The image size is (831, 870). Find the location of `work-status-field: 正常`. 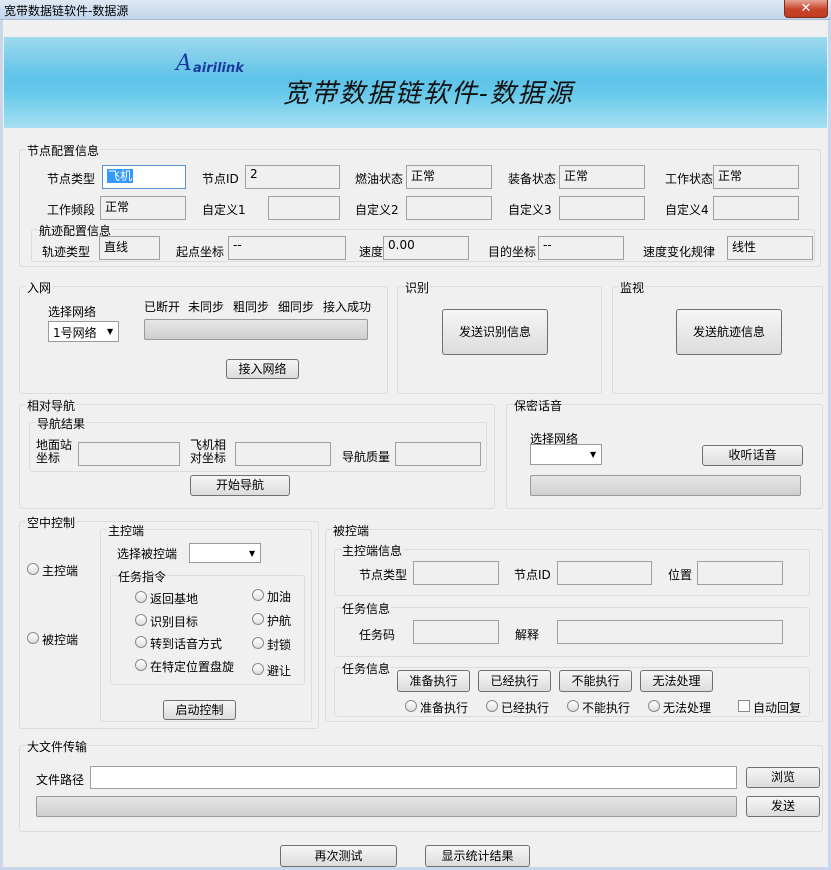

work-status-field: 正常 is located at coordinates (756, 177).